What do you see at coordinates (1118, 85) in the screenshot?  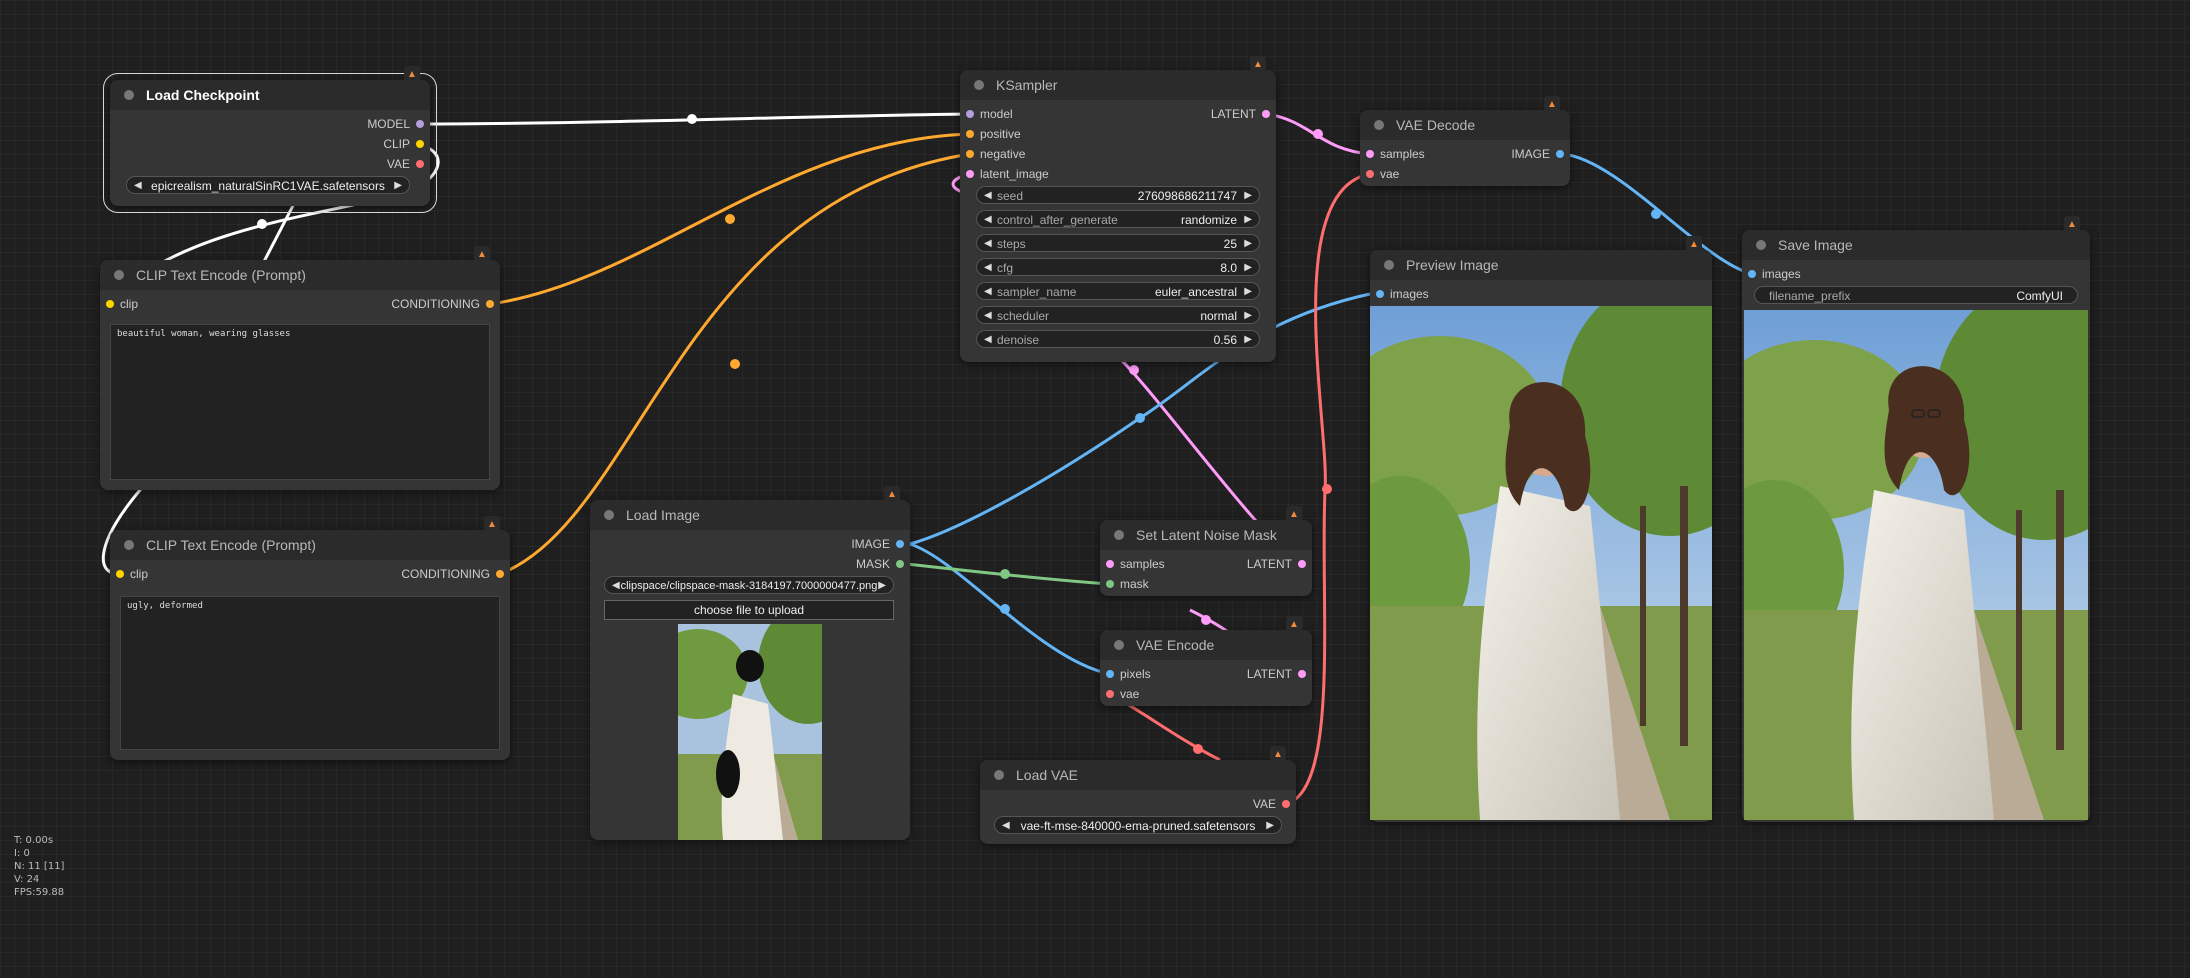 I see `node-title: KSampler` at bounding box center [1118, 85].